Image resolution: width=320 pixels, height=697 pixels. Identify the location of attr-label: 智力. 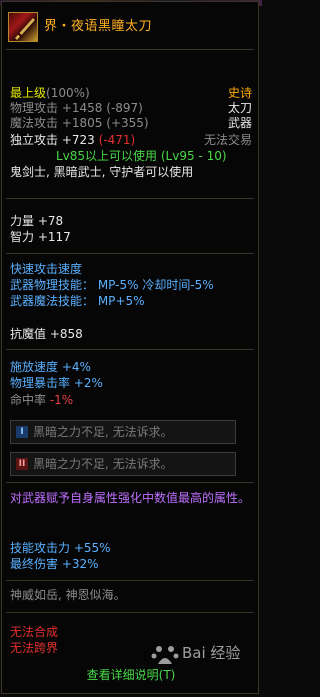
(22, 237).